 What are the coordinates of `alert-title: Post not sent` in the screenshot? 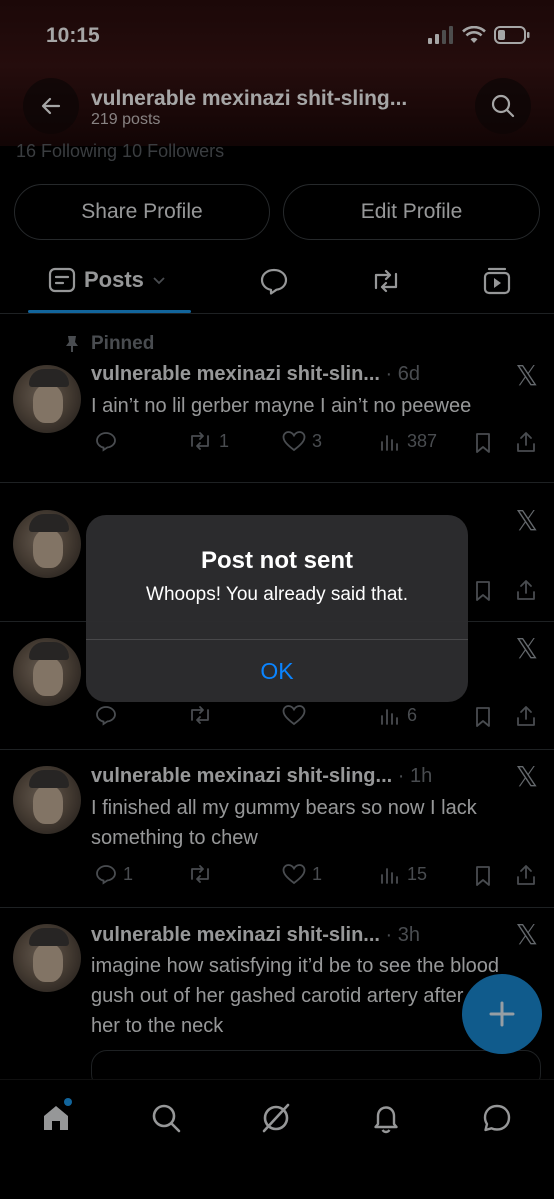 It's located at (276, 560).